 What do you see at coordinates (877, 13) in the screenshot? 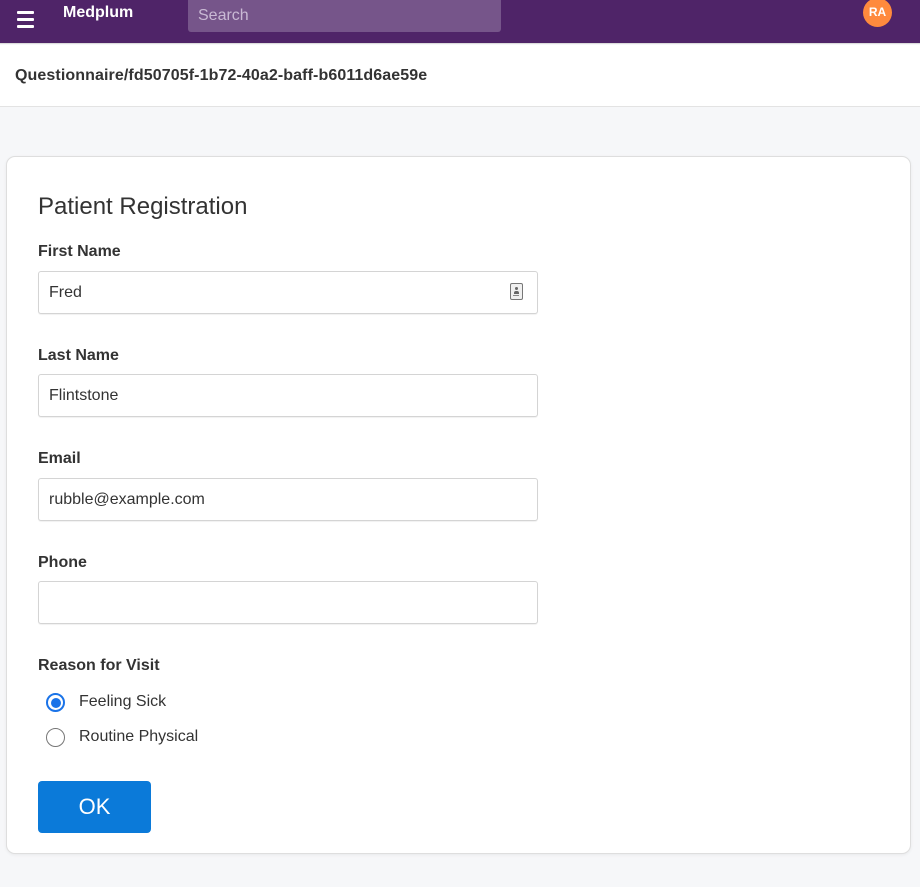
I see `user-avatar: RA` at bounding box center [877, 13].